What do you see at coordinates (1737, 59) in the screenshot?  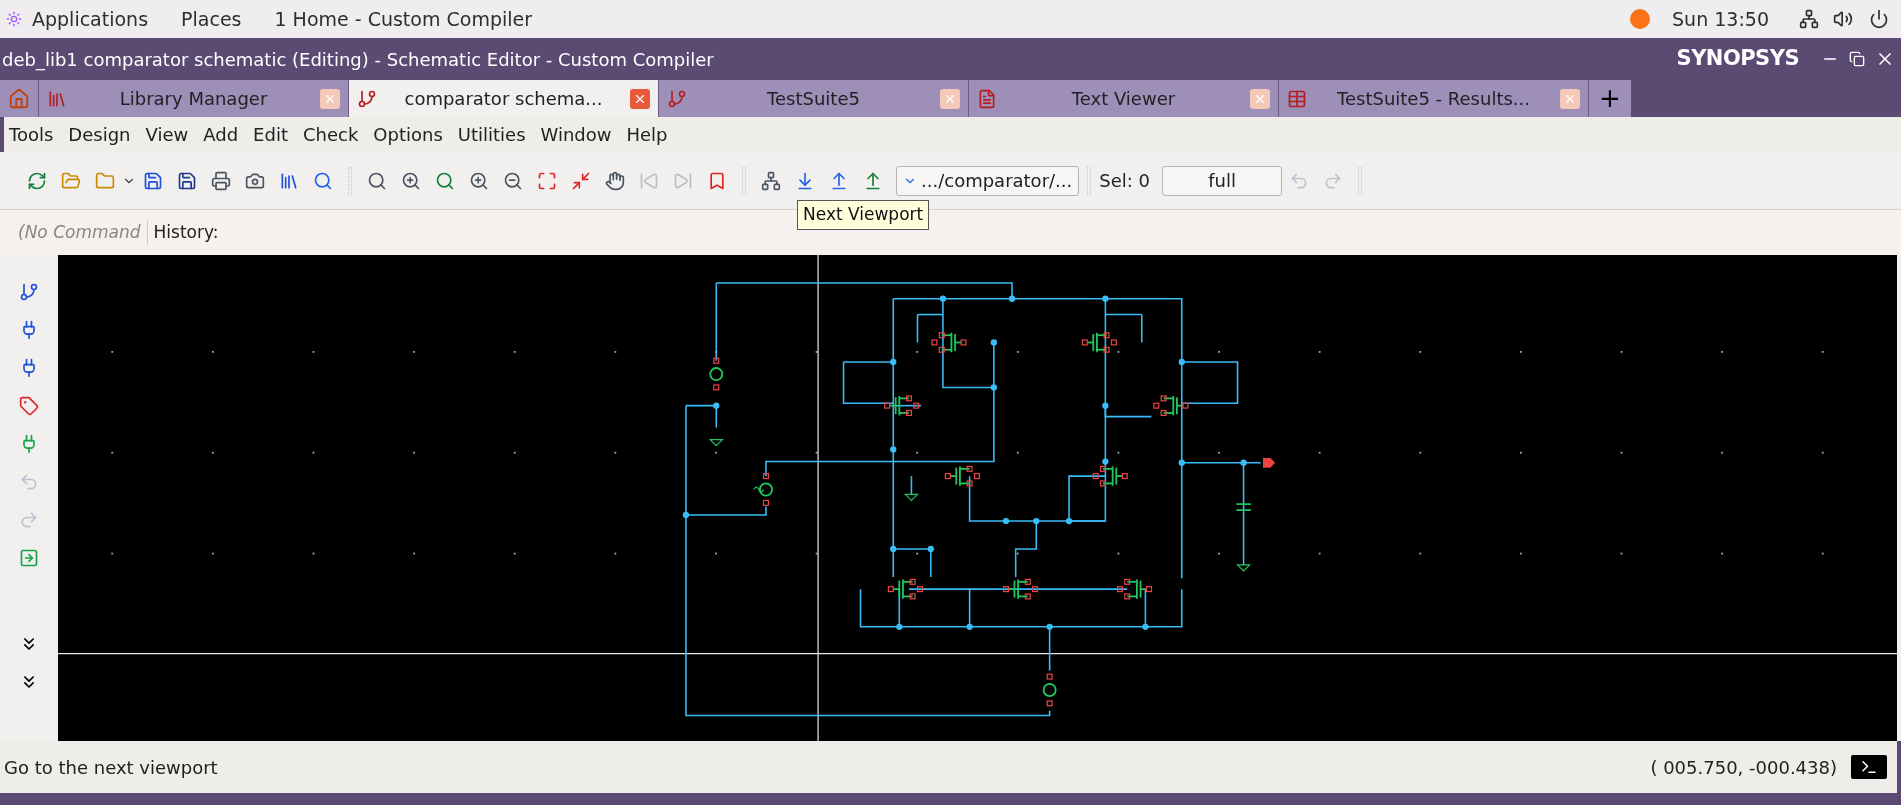 I see `brand-logo: SYNOPSYS` at bounding box center [1737, 59].